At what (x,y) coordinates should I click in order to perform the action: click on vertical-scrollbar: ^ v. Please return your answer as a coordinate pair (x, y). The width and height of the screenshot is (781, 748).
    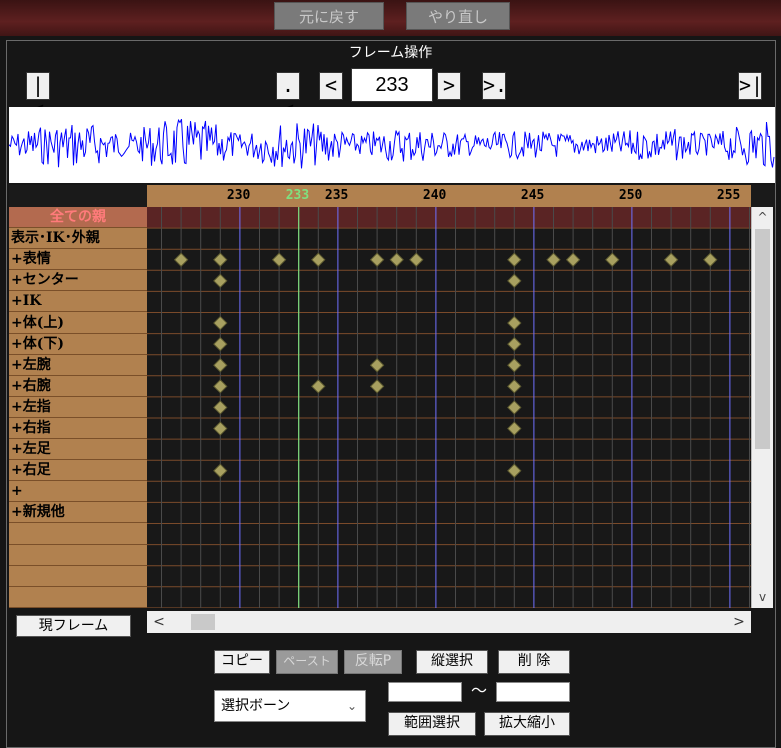
    Looking at the image, I should click on (762, 407).